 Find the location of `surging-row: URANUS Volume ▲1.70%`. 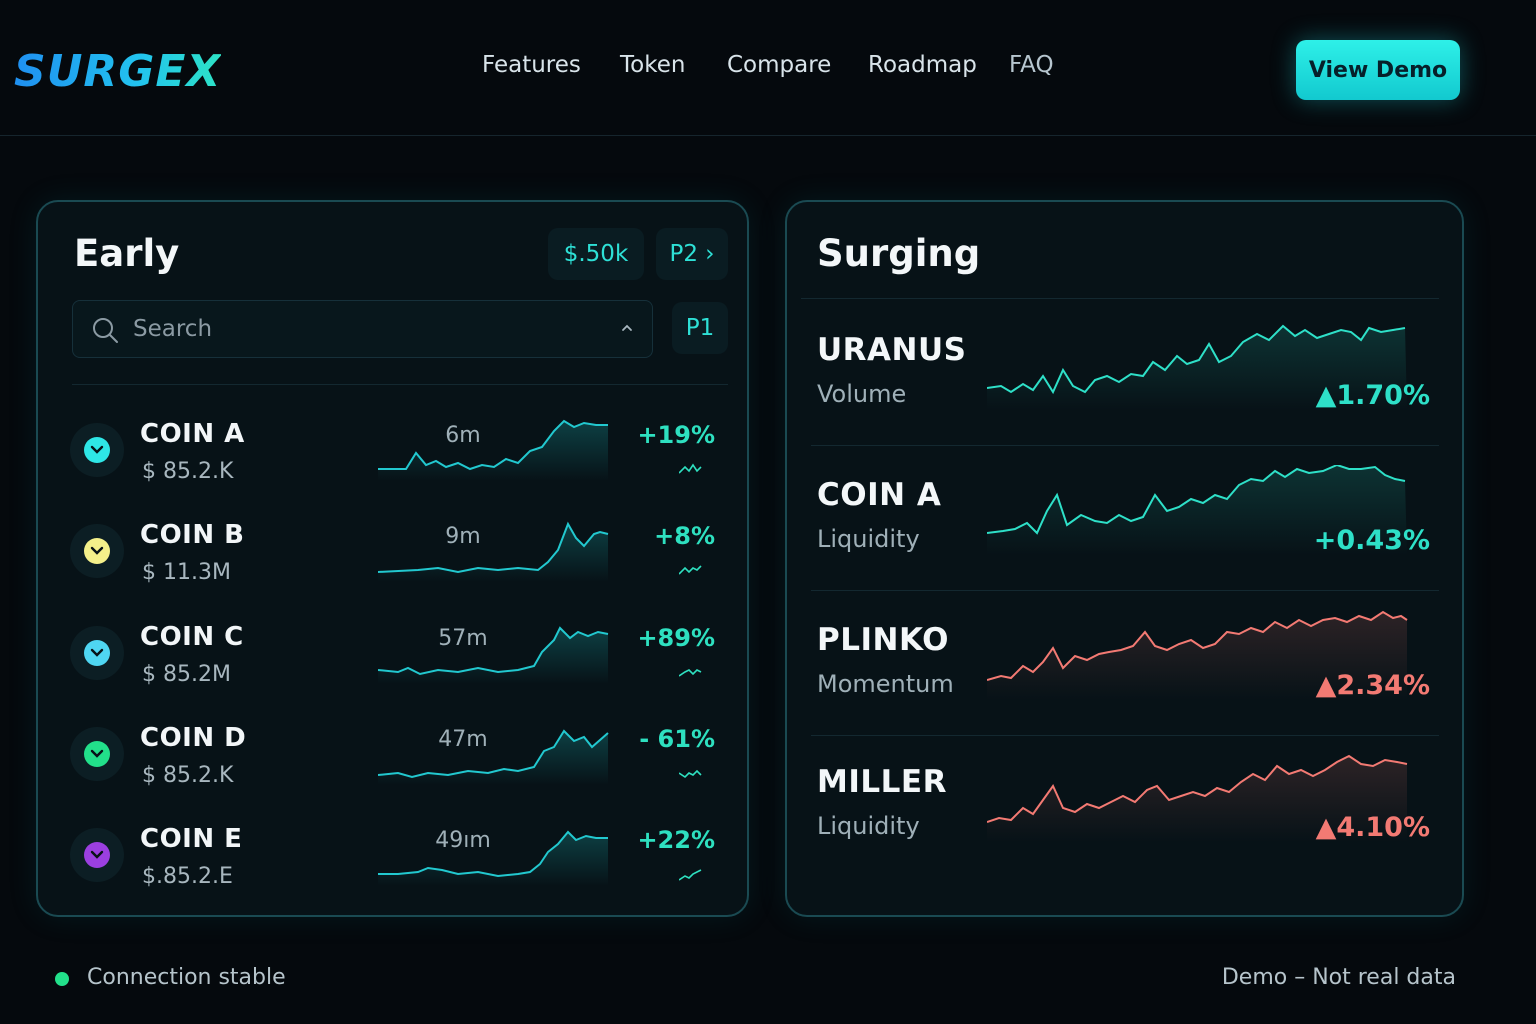

surging-row: URANUS Volume ▲1.70% is located at coordinates (1124, 400).